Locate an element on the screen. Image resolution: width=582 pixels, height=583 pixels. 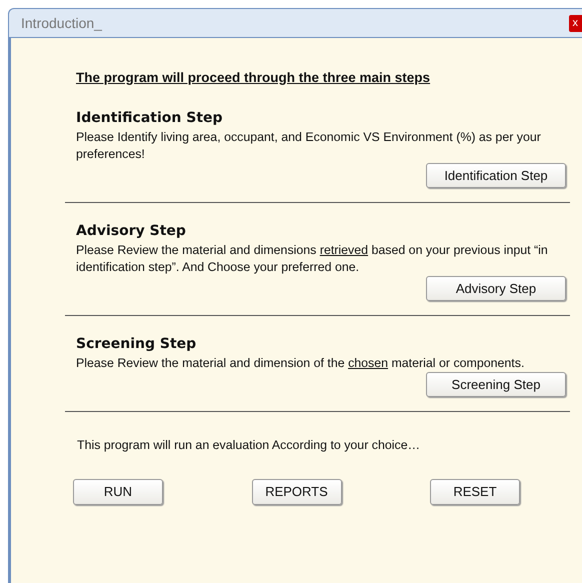
step-title: Identification Step is located at coordinates (150, 118).